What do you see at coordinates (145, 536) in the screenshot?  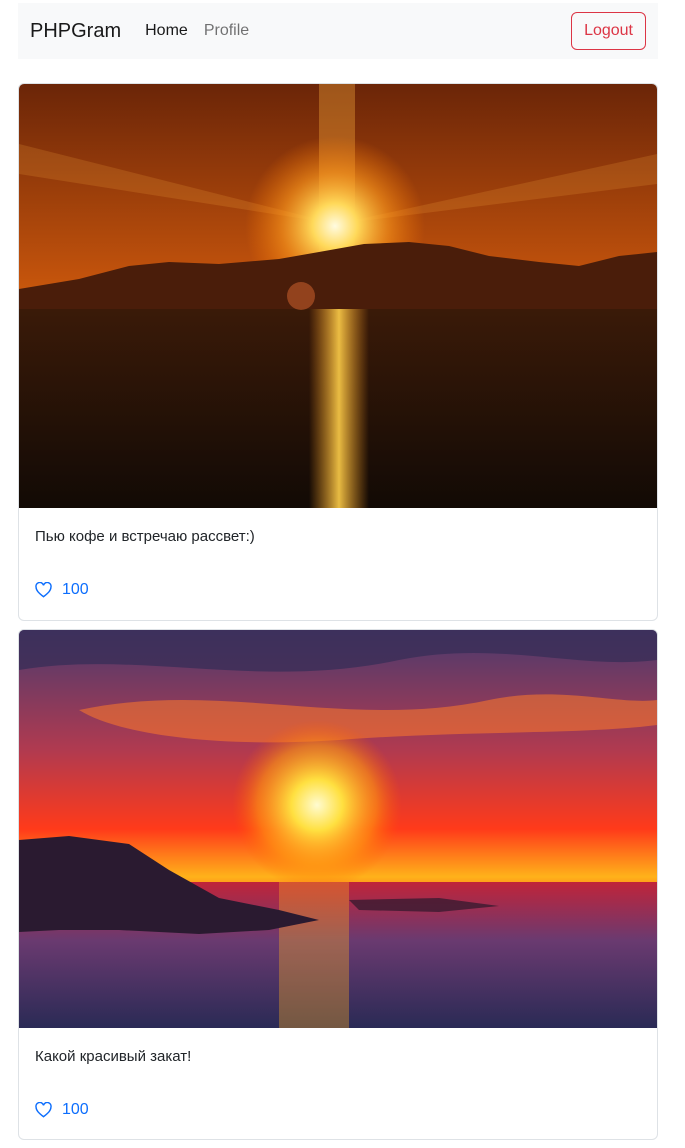 I see `post-caption: Пью кофе и встречаю рассвет:)` at bounding box center [145, 536].